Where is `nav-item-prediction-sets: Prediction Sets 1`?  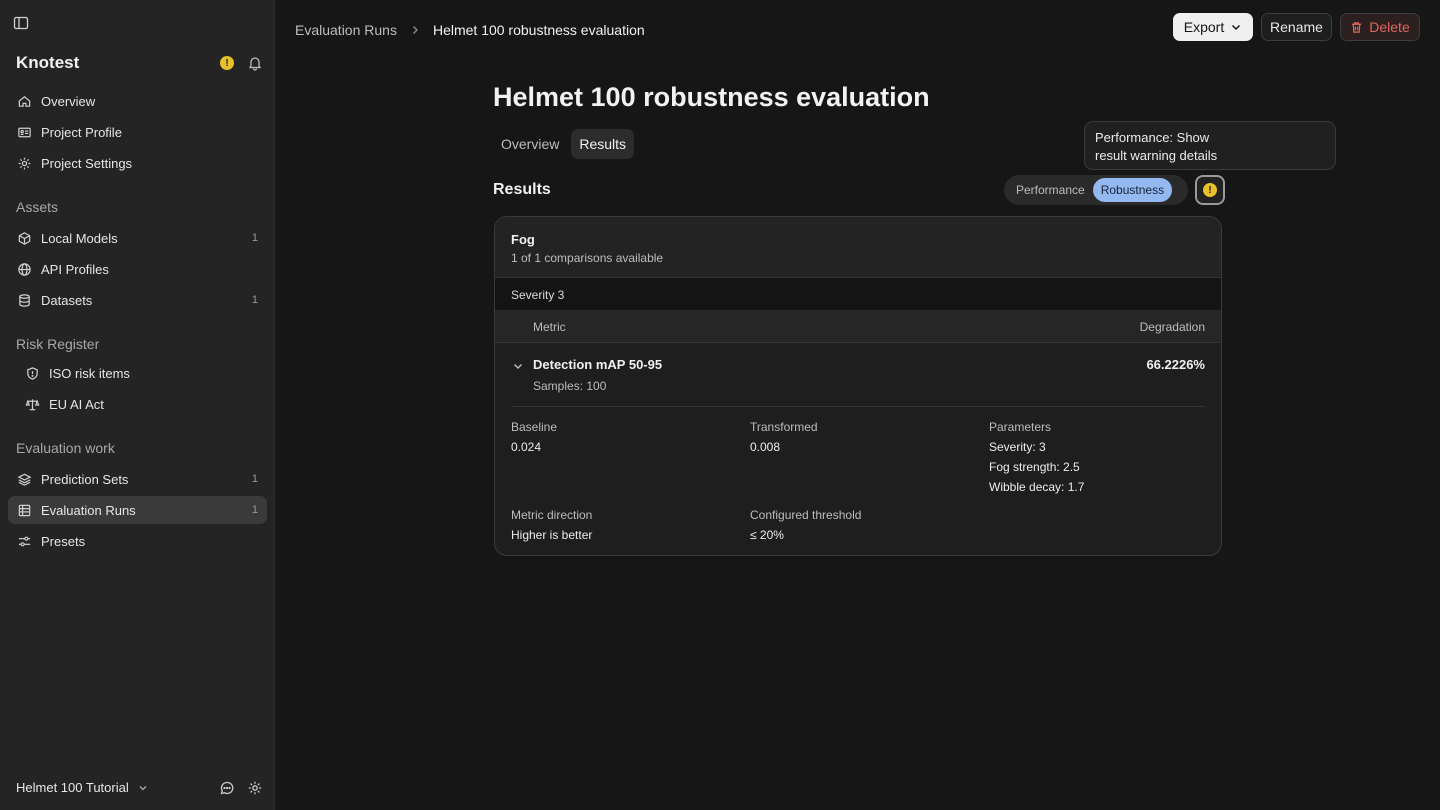
nav-item-prediction-sets: Prediction Sets 1 is located at coordinates (137, 479).